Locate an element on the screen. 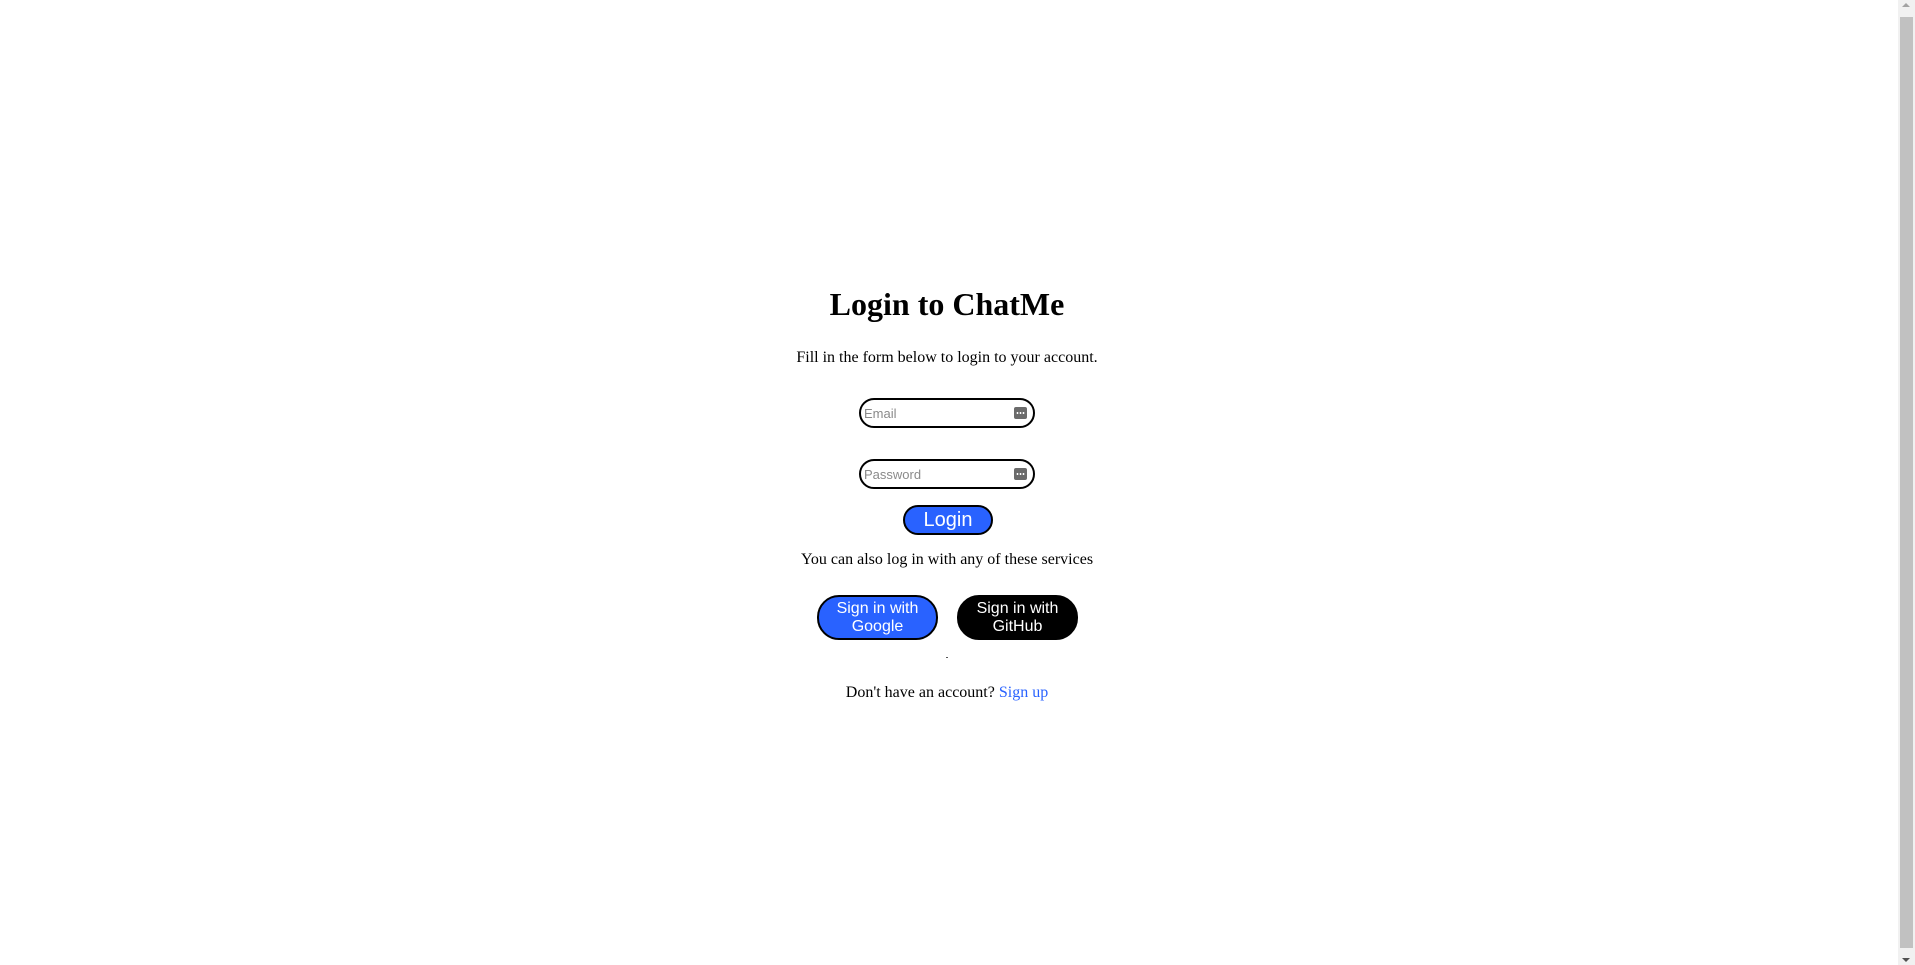 The height and width of the screenshot is (965, 1915). scroll-down-icon is located at coordinates (1906, 960).